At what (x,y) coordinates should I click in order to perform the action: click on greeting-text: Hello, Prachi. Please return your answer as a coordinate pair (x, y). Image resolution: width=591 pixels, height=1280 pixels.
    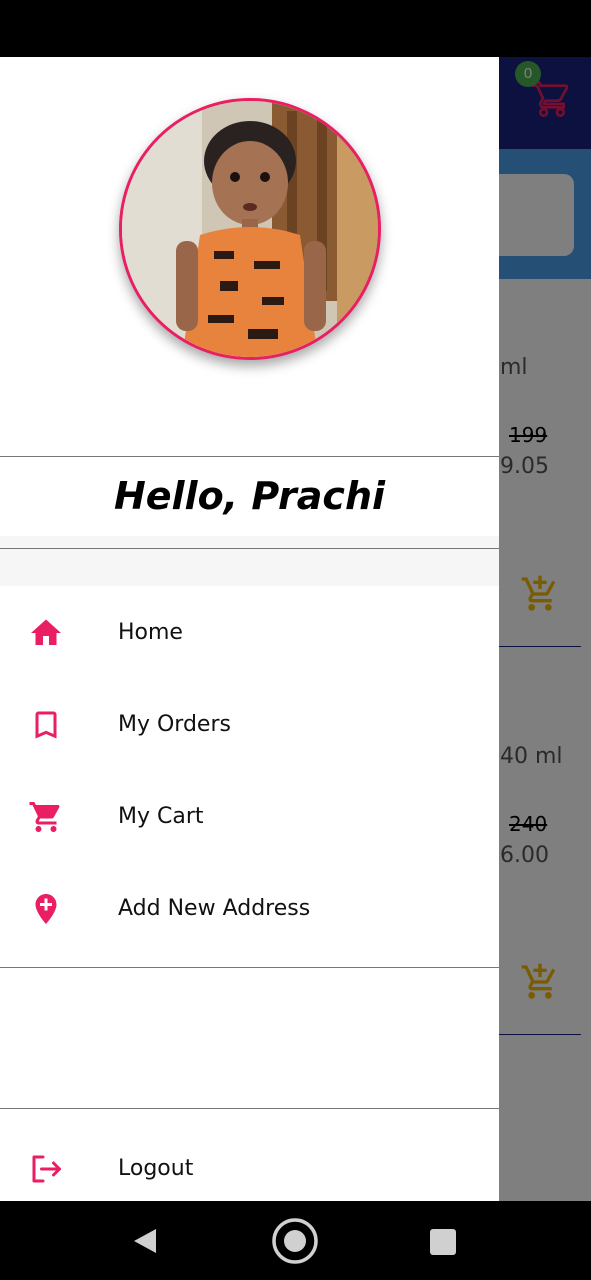
    Looking at the image, I should click on (249, 496).